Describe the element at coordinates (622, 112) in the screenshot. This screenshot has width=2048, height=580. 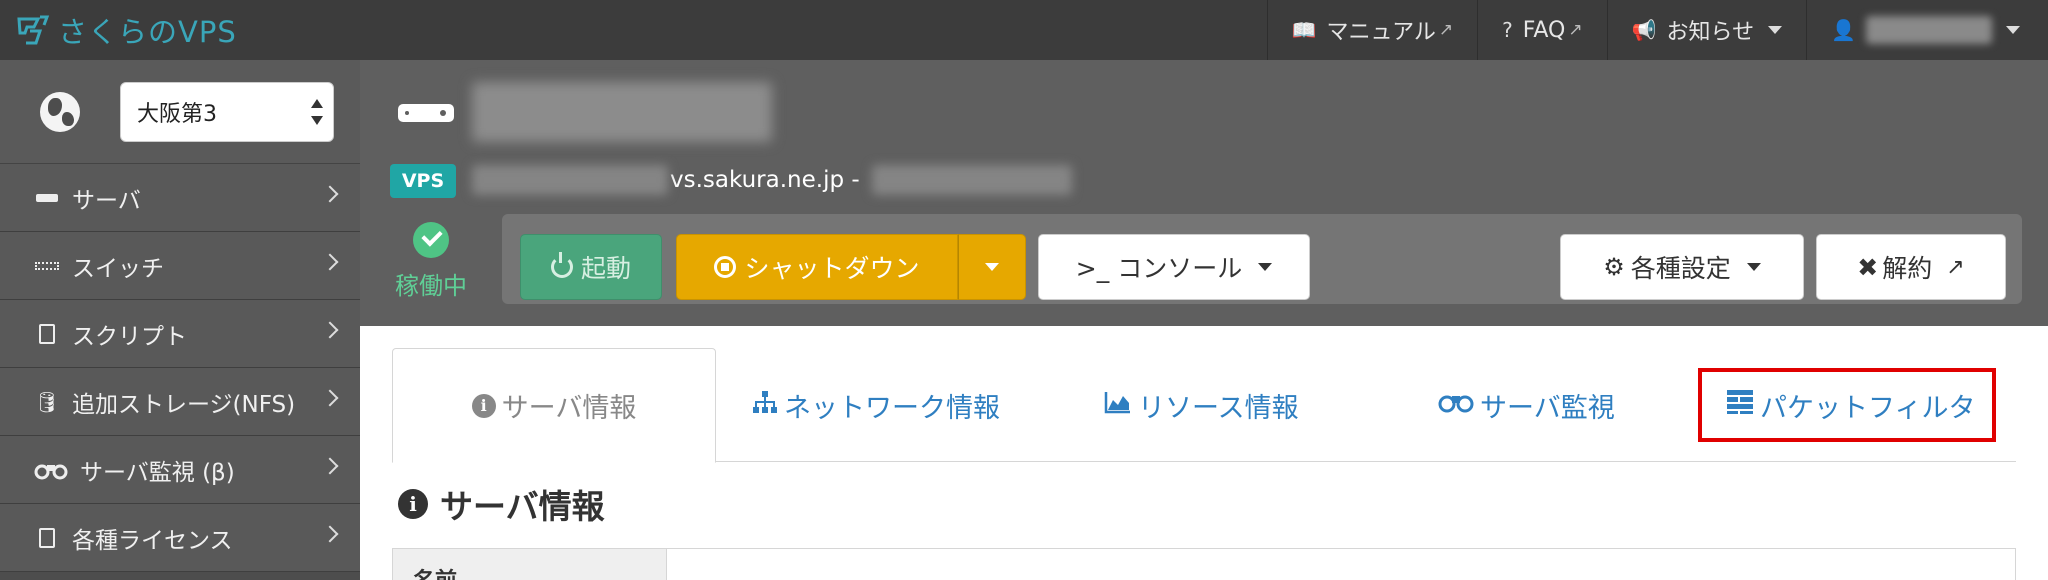
I see `server-name-redacted` at that location.